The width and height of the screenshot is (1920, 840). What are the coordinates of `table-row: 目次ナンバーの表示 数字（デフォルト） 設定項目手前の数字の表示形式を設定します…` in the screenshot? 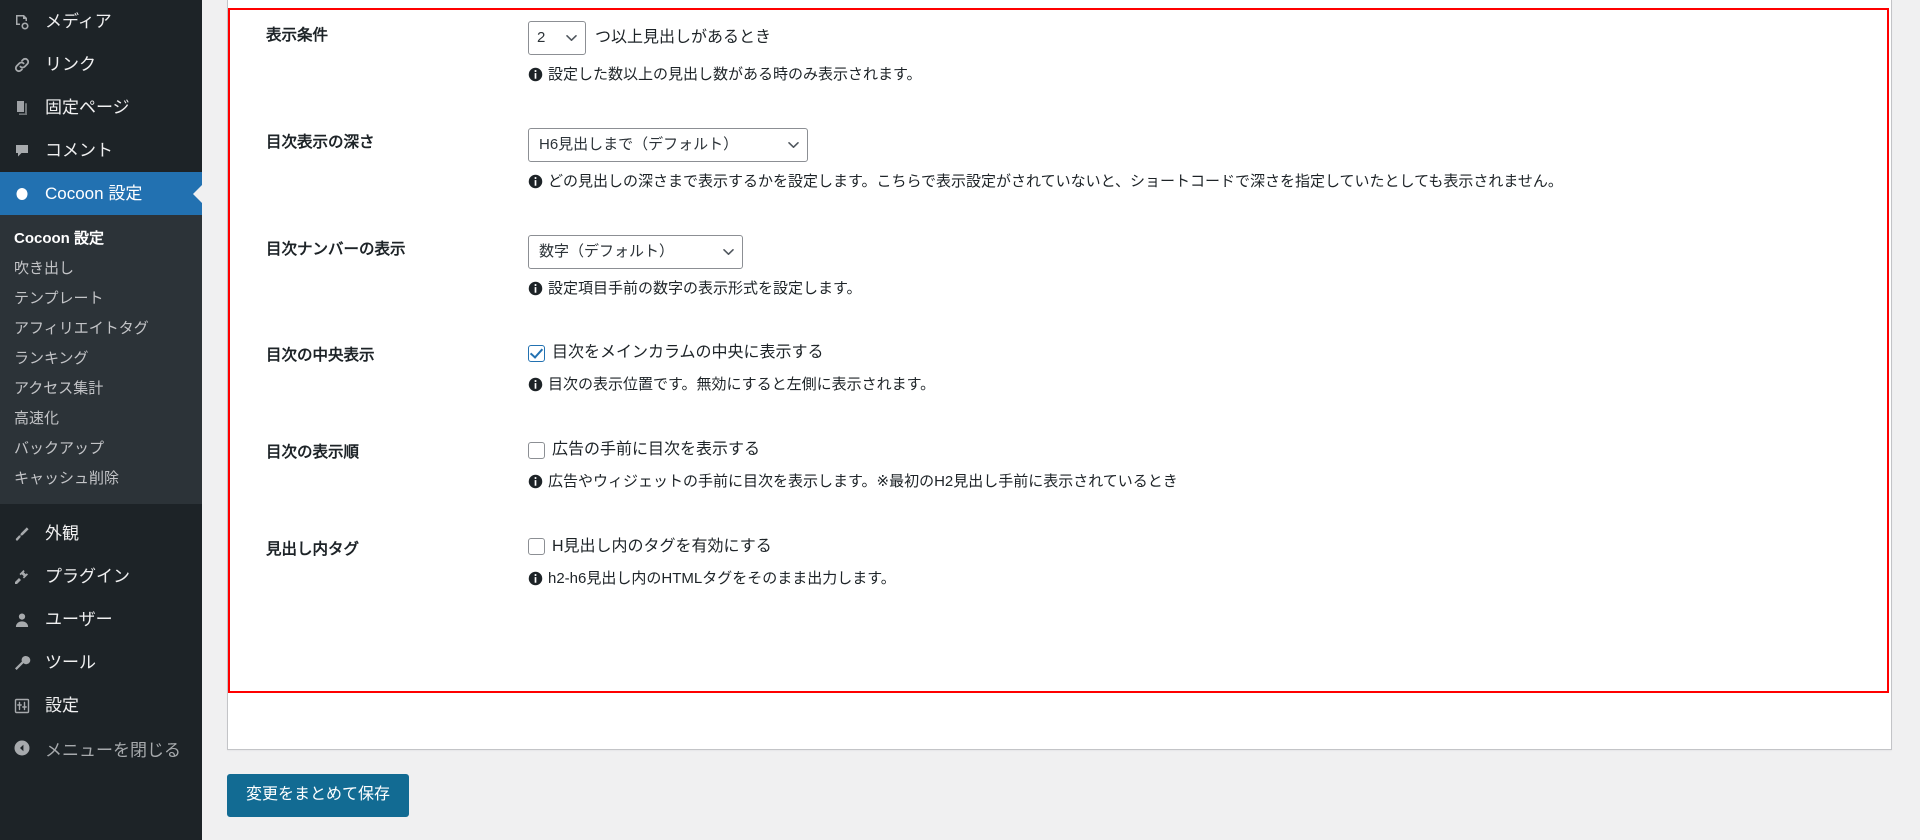 It's located at (1059, 267).